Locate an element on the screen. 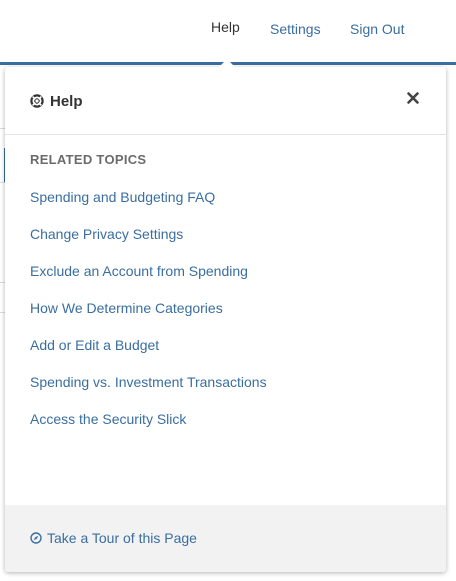 Image resolution: width=456 pixels, height=581 pixels. topic-link: How We Determine Categories is located at coordinates (148, 318).